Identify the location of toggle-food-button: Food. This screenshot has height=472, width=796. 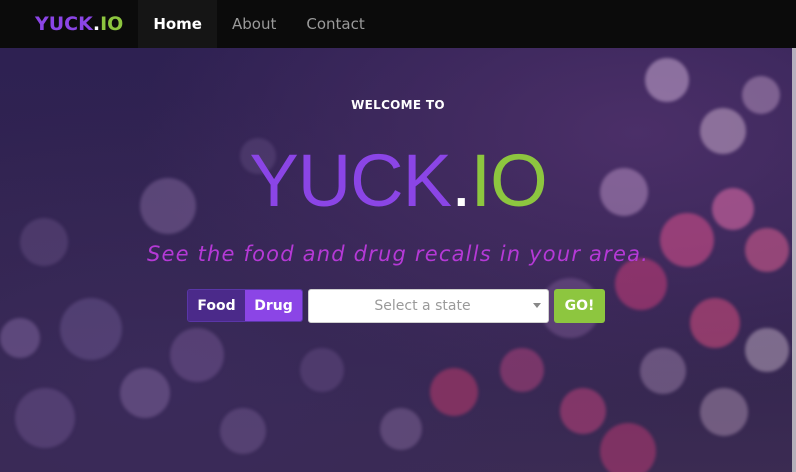
(216, 305).